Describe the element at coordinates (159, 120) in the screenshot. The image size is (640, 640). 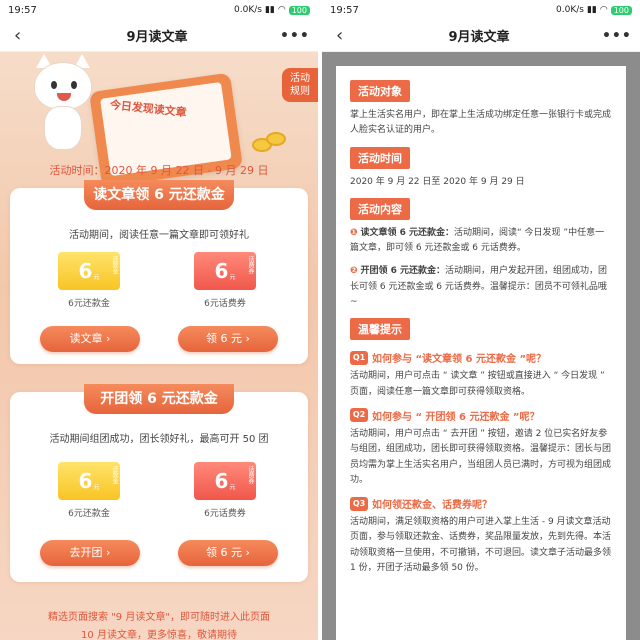
I see `hero-banner: 今日发现读文章 活动 规则` at that location.